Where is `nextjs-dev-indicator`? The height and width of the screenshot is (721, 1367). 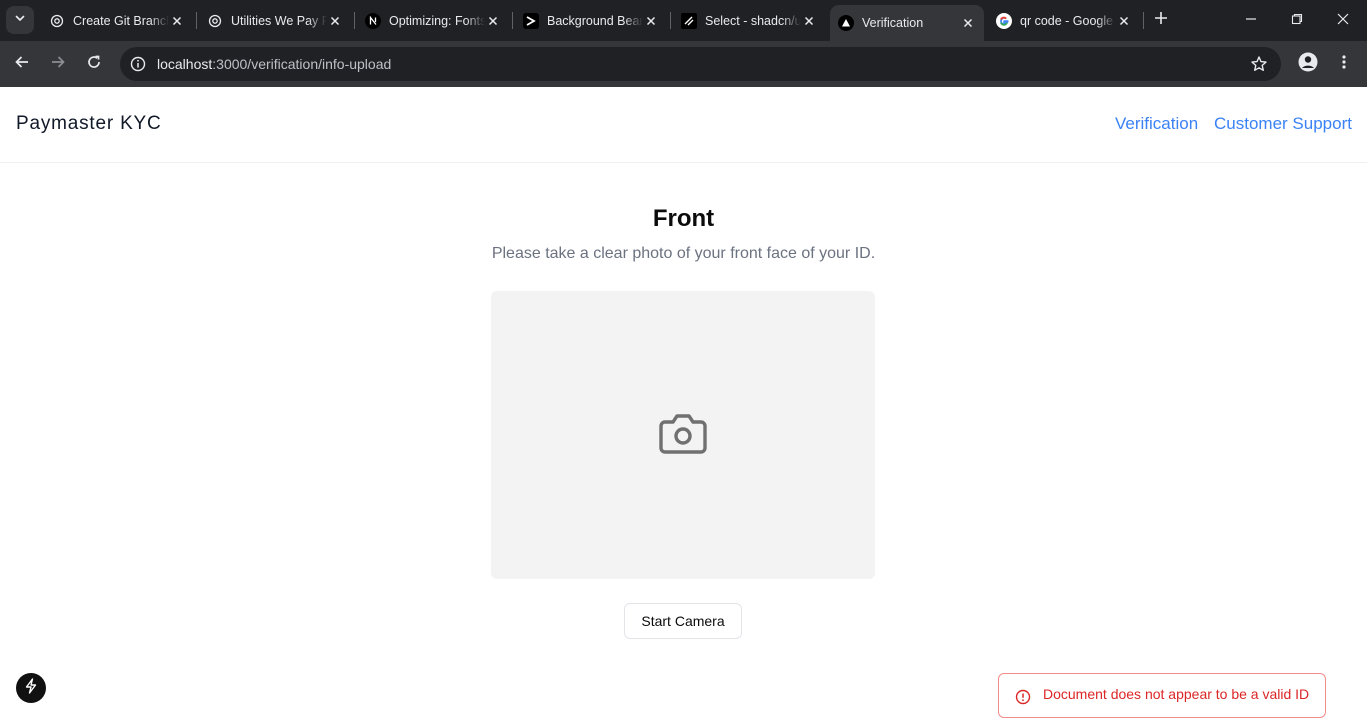
nextjs-dev-indicator is located at coordinates (31, 688).